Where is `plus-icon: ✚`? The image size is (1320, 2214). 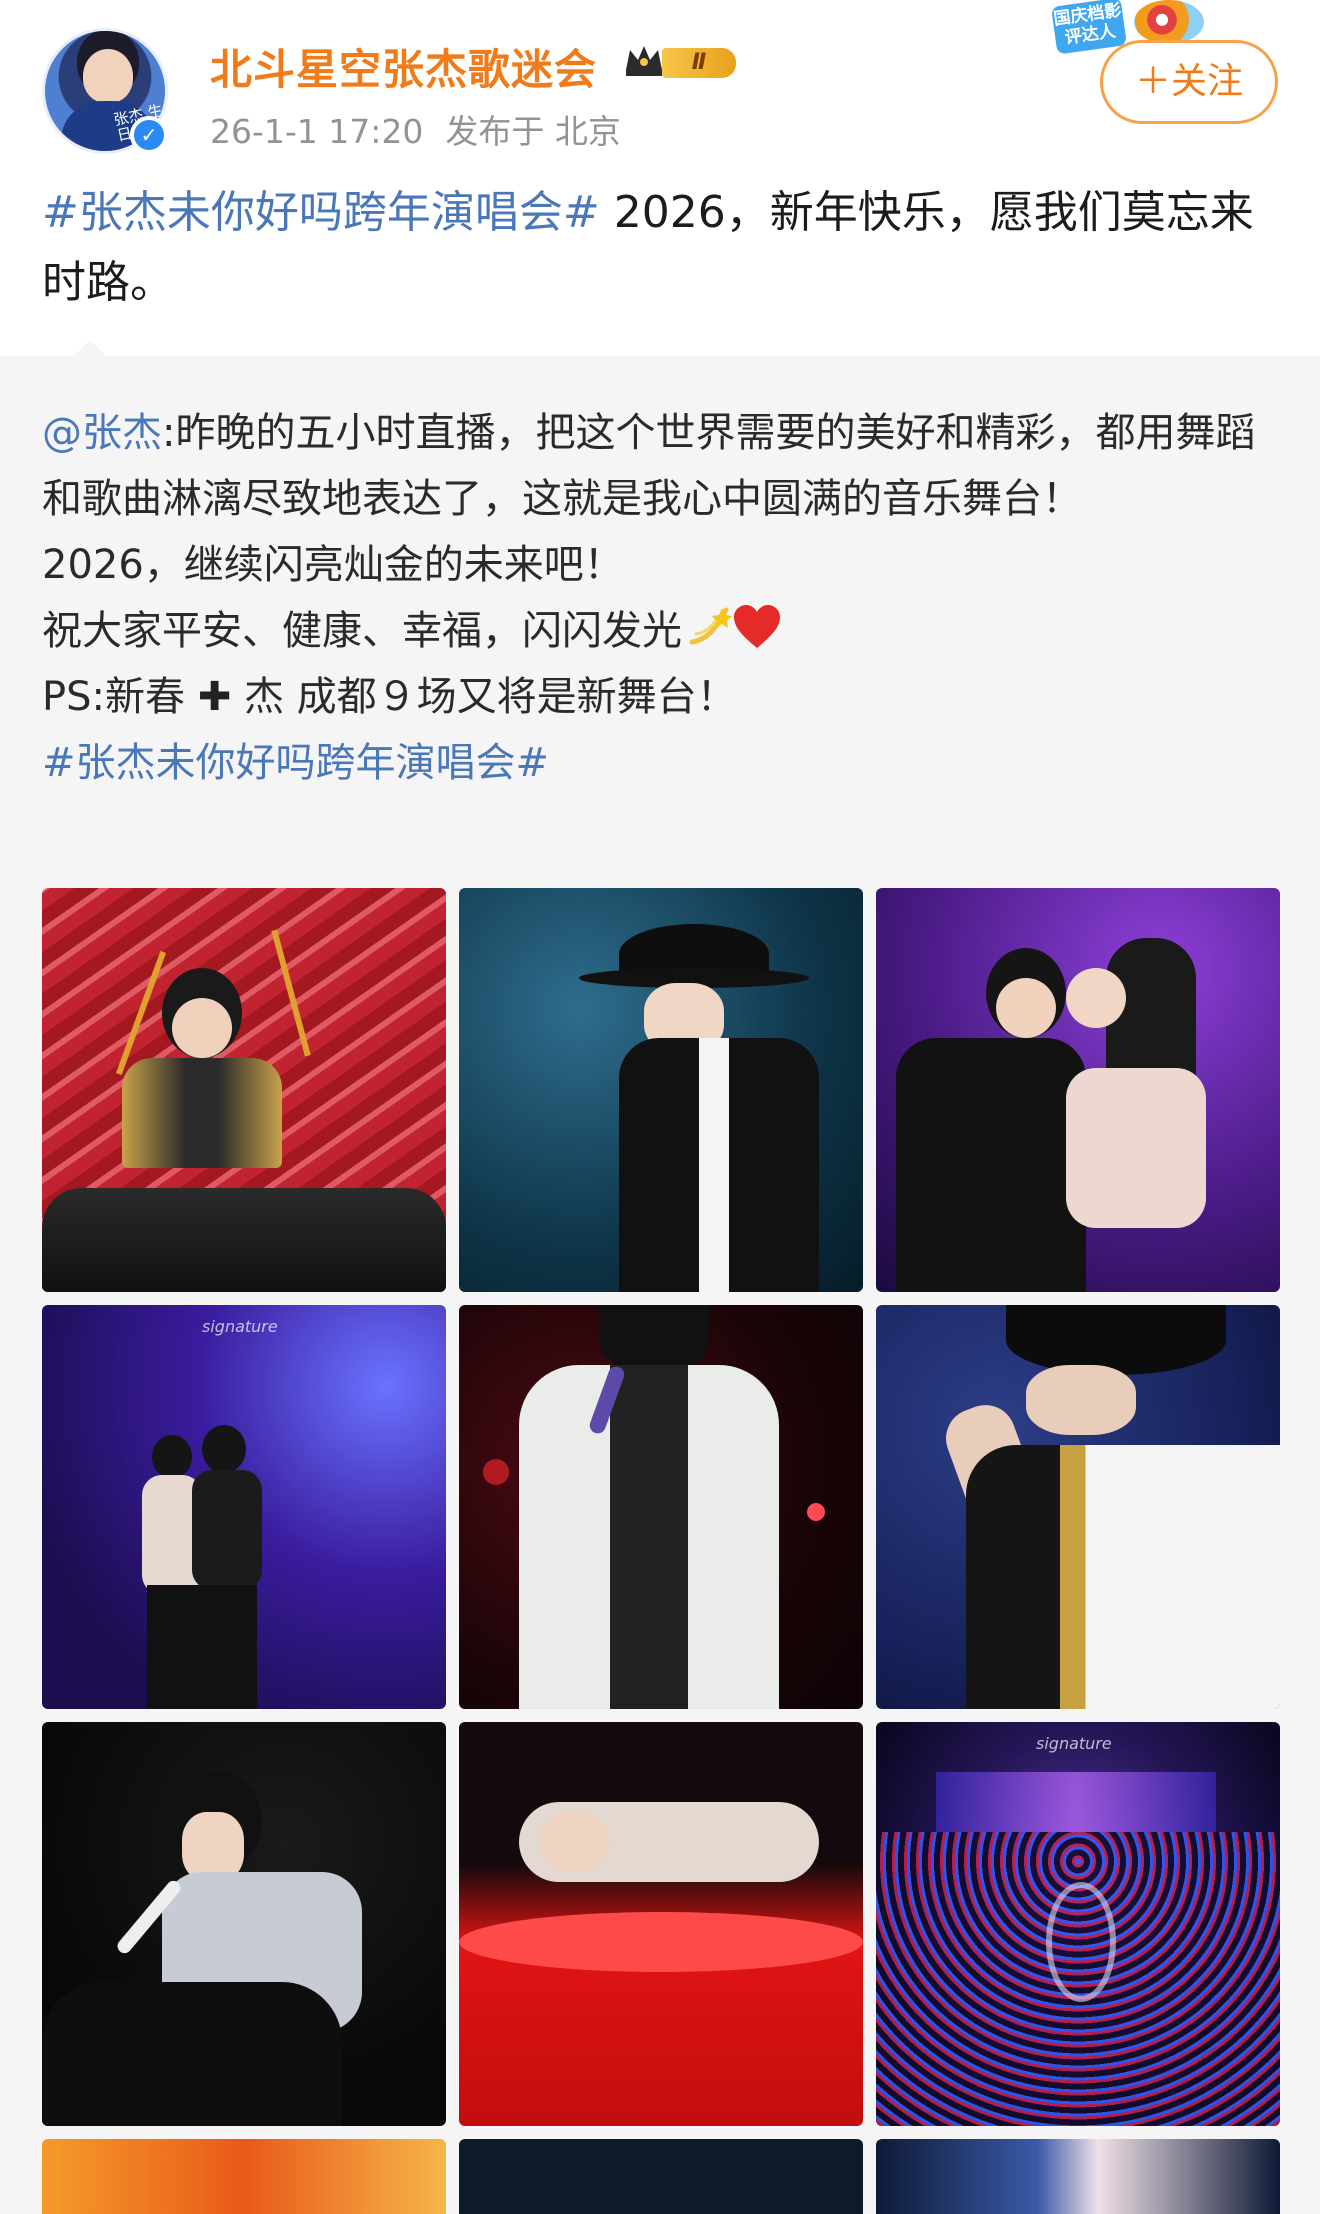
plus-icon: ✚ is located at coordinates (214, 697).